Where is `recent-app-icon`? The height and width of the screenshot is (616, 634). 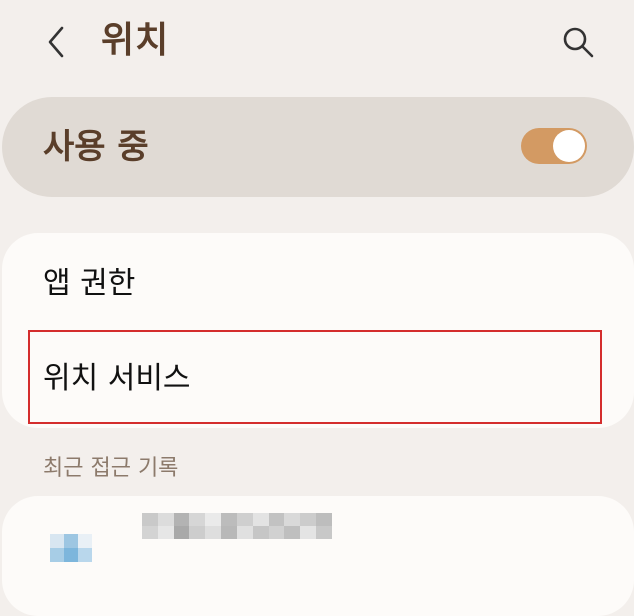 recent-app-icon is located at coordinates (74, 554).